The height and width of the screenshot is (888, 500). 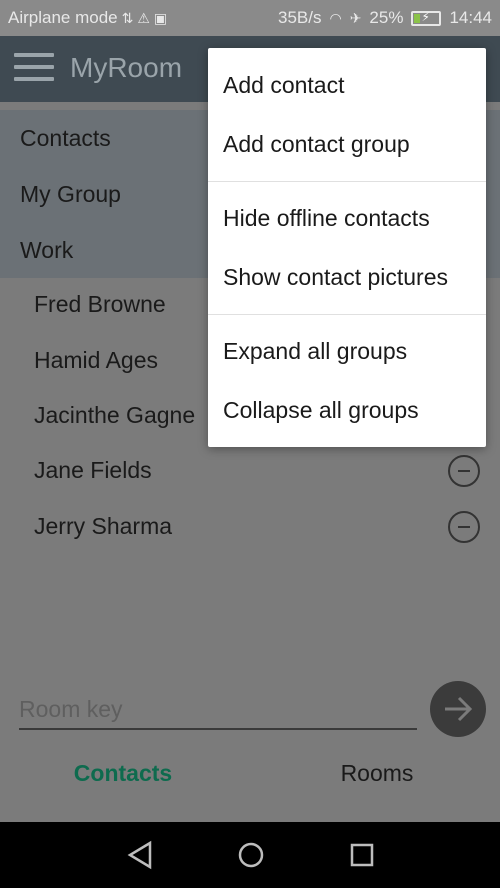 What do you see at coordinates (417, 18) in the screenshot?
I see `battery-fill` at bounding box center [417, 18].